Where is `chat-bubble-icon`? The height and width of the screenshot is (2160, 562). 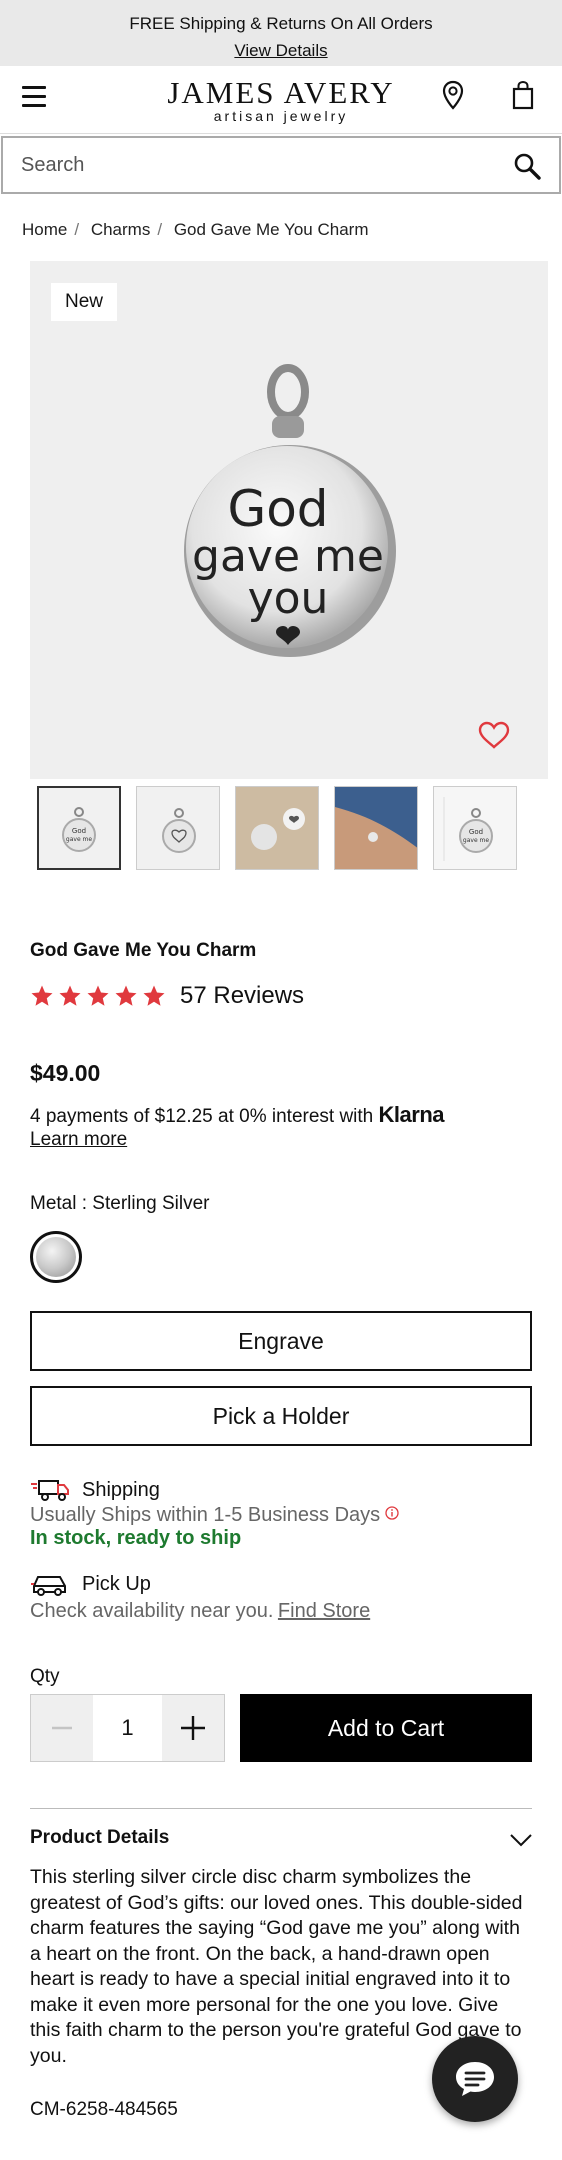
chat-bubble-icon is located at coordinates (475, 2079).